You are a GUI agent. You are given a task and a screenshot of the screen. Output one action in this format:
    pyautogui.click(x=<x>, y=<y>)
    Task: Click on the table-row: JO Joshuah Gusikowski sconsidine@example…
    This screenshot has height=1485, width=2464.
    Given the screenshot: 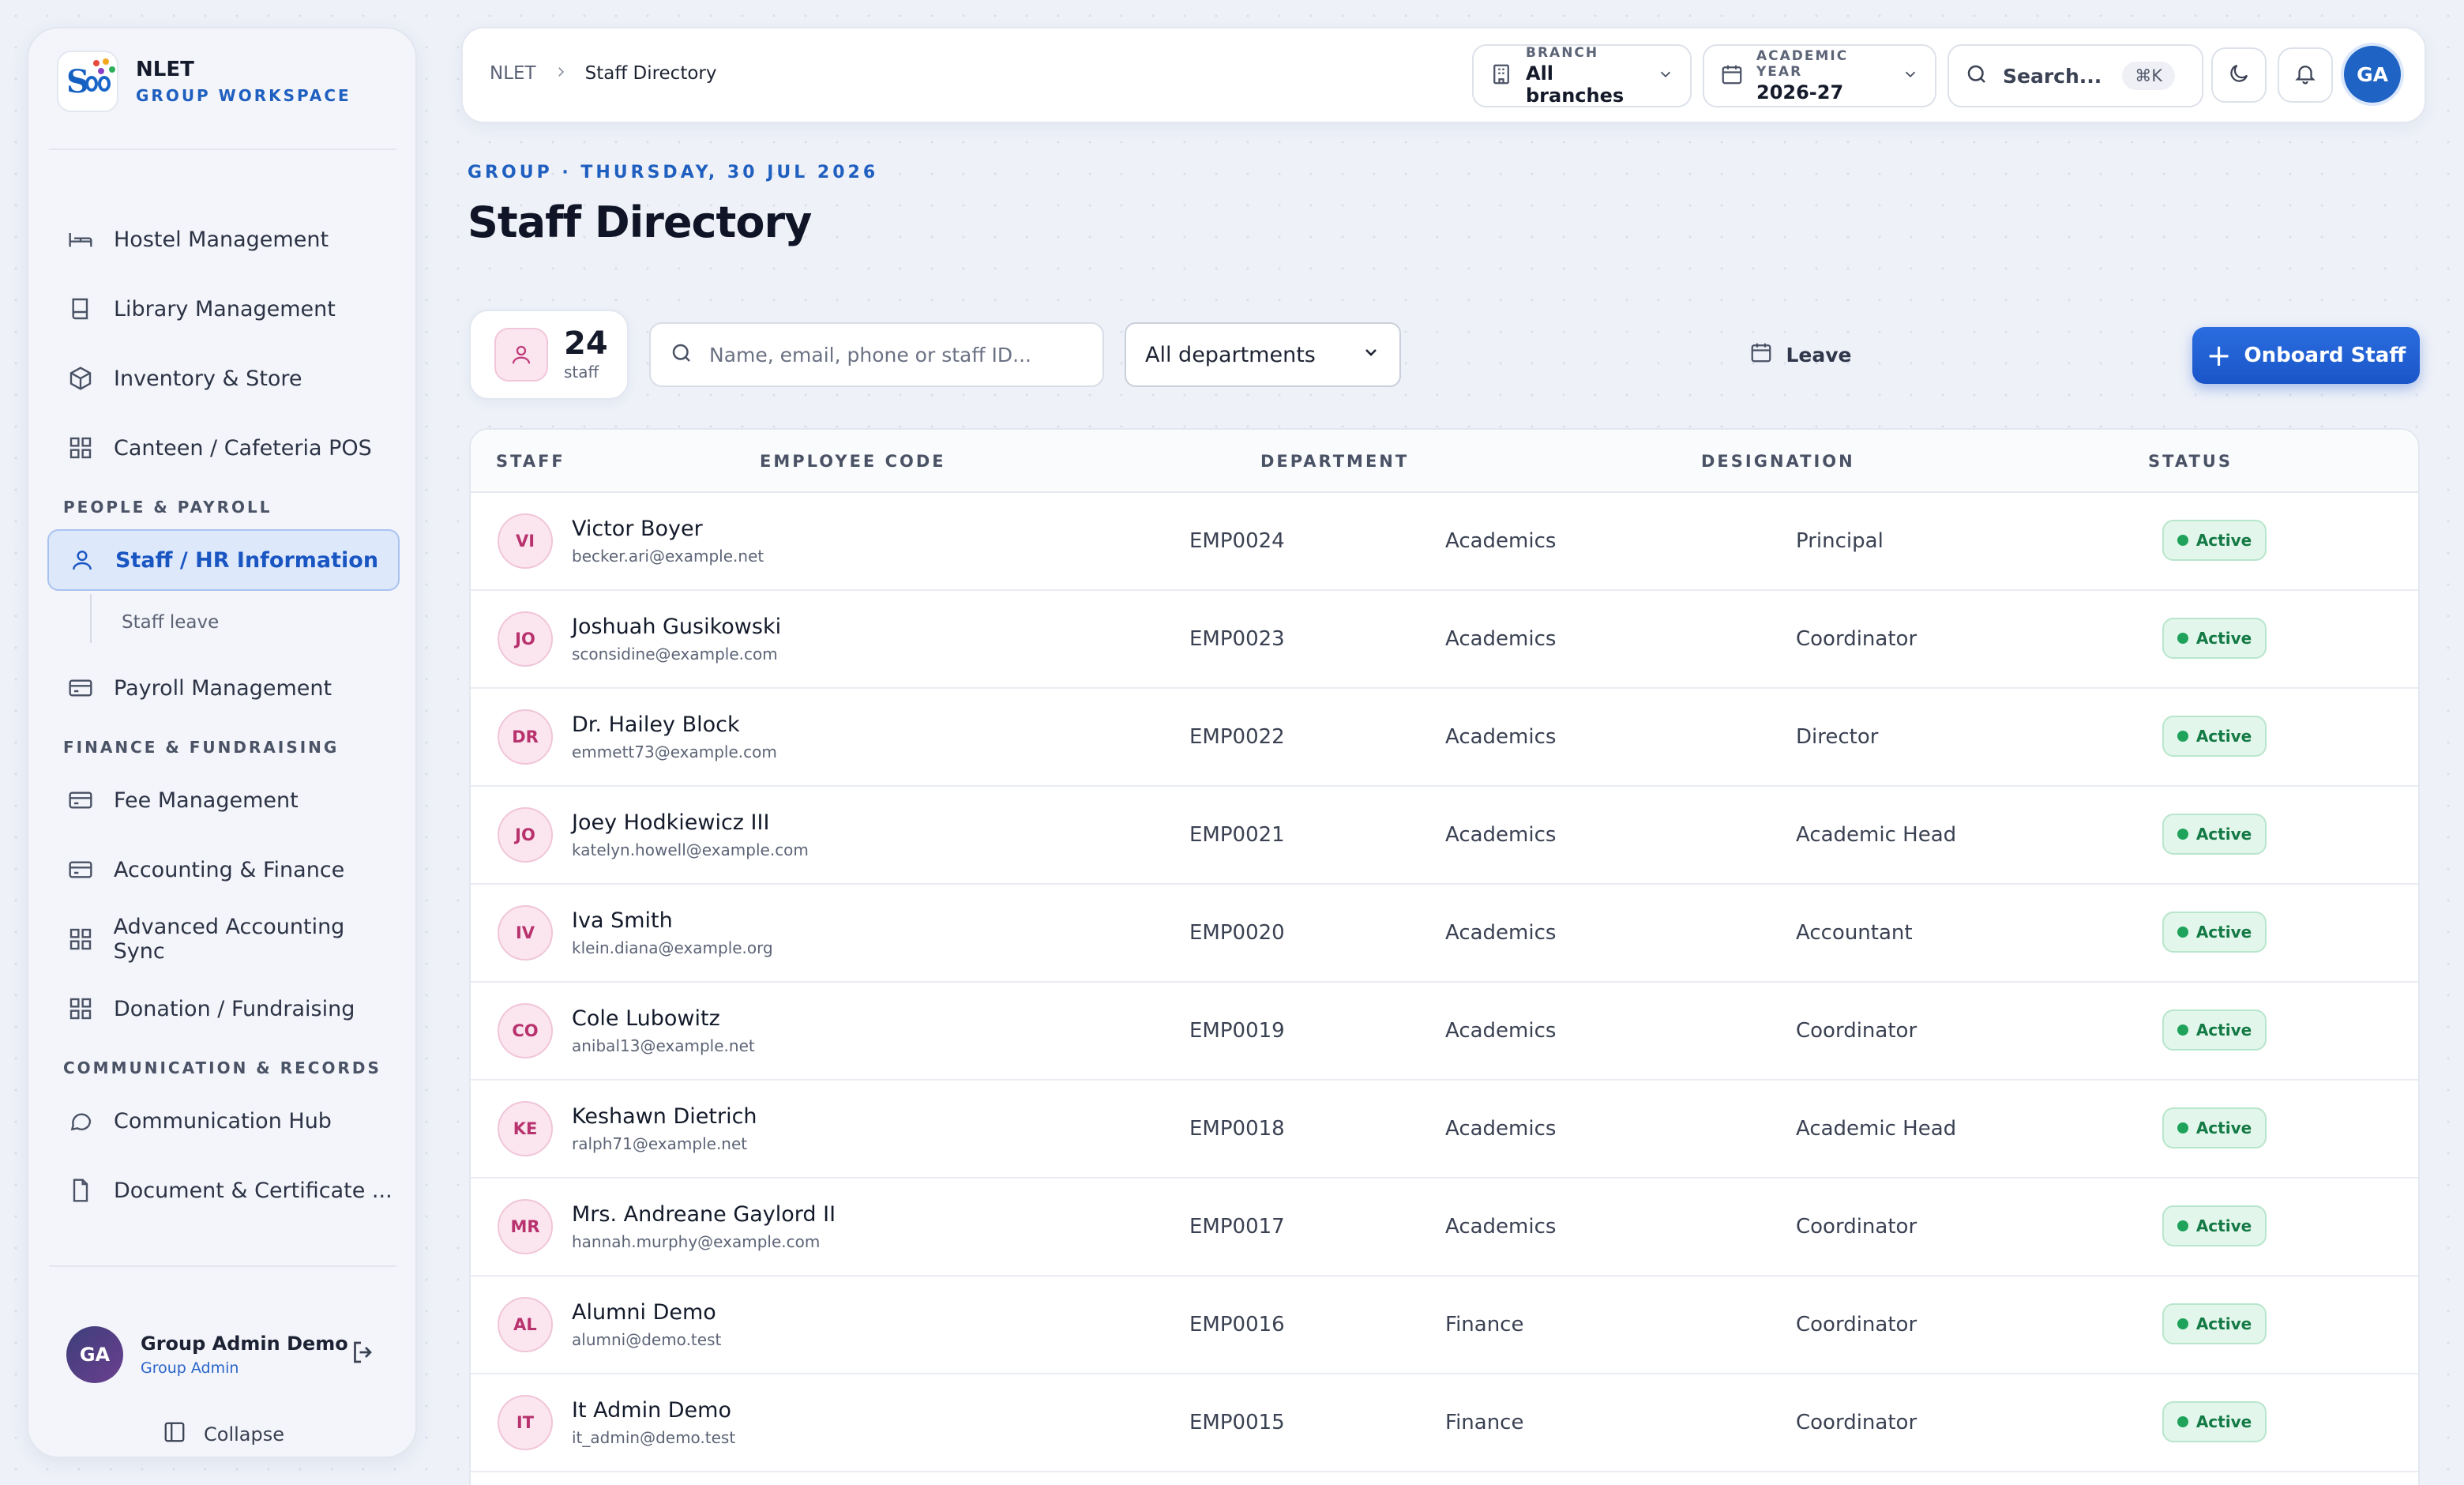 What is the action you would take?
    pyautogui.click(x=1444, y=640)
    